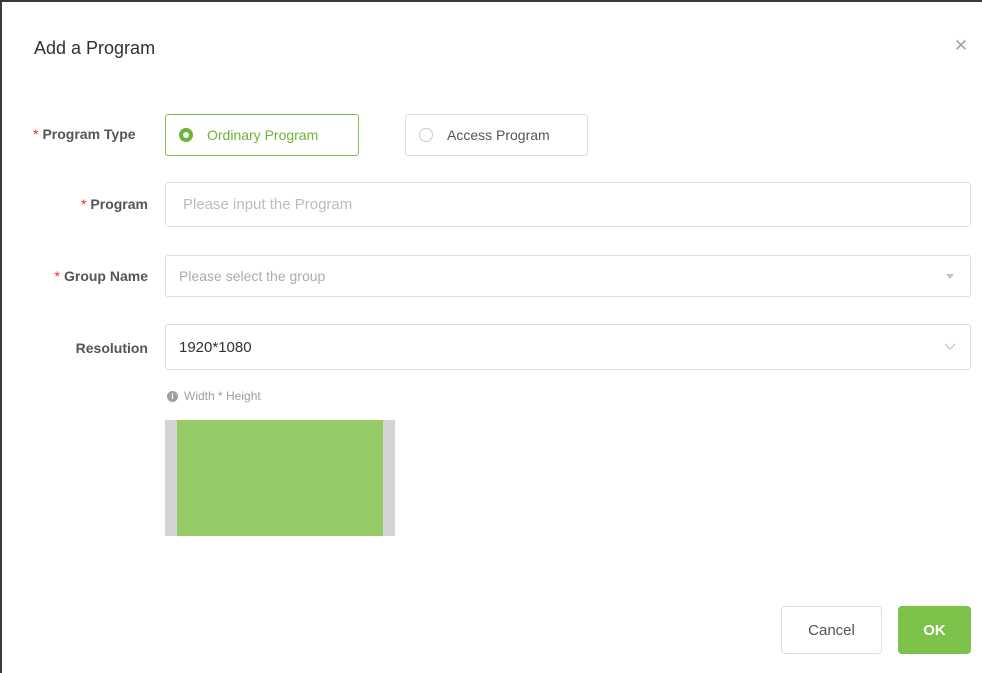  What do you see at coordinates (568, 204) in the screenshot?
I see `program-input` at bounding box center [568, 204].